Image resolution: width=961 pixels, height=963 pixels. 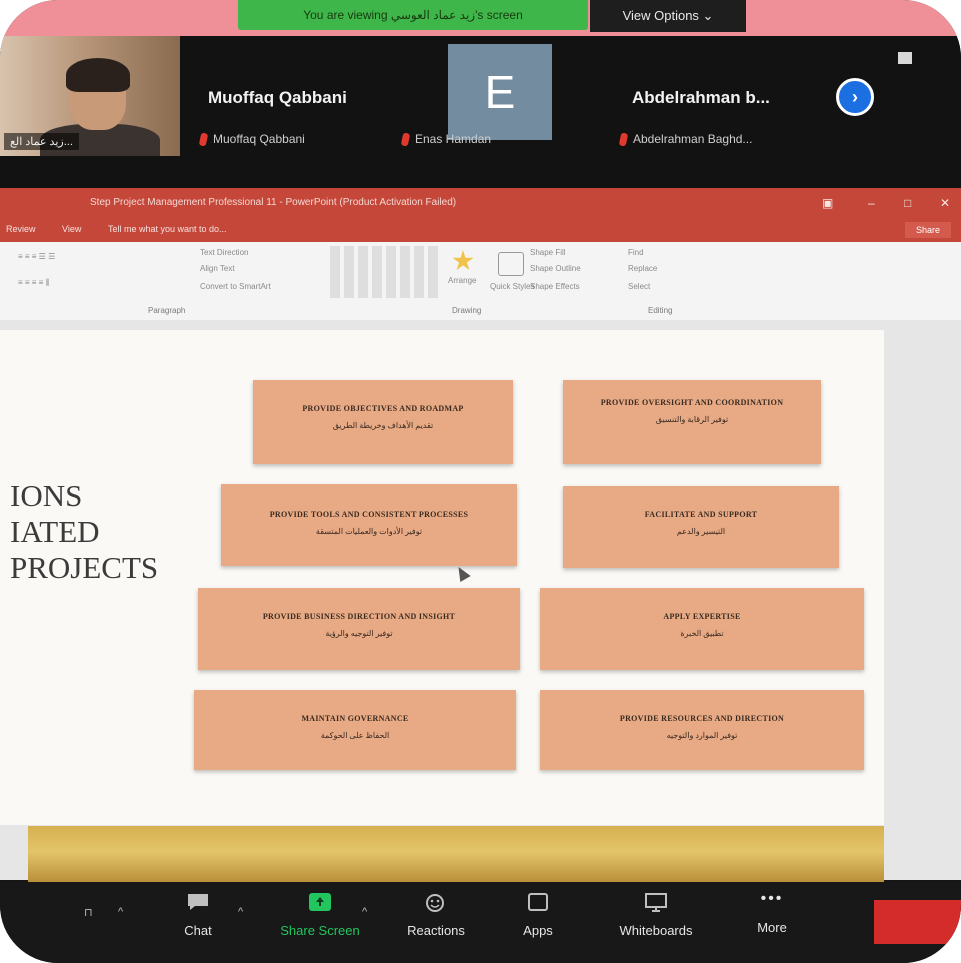 I want to click on text-direction-button: Text Direction, so click(x=224, y=252).